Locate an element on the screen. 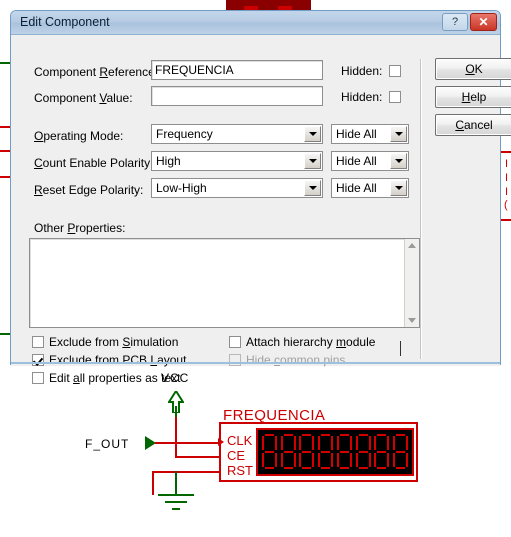 The height and width of the screenshot is (537, 511). component-reference-hidden-checkbox-wrap: Hidden: is located at coordinates (371, 71).